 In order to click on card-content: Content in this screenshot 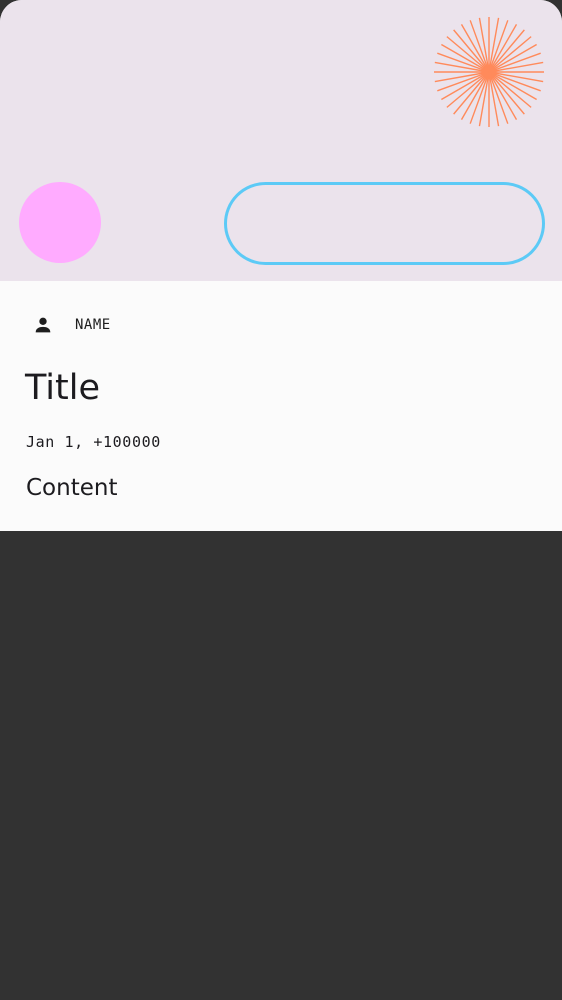, I will do `click(72, 488)`.